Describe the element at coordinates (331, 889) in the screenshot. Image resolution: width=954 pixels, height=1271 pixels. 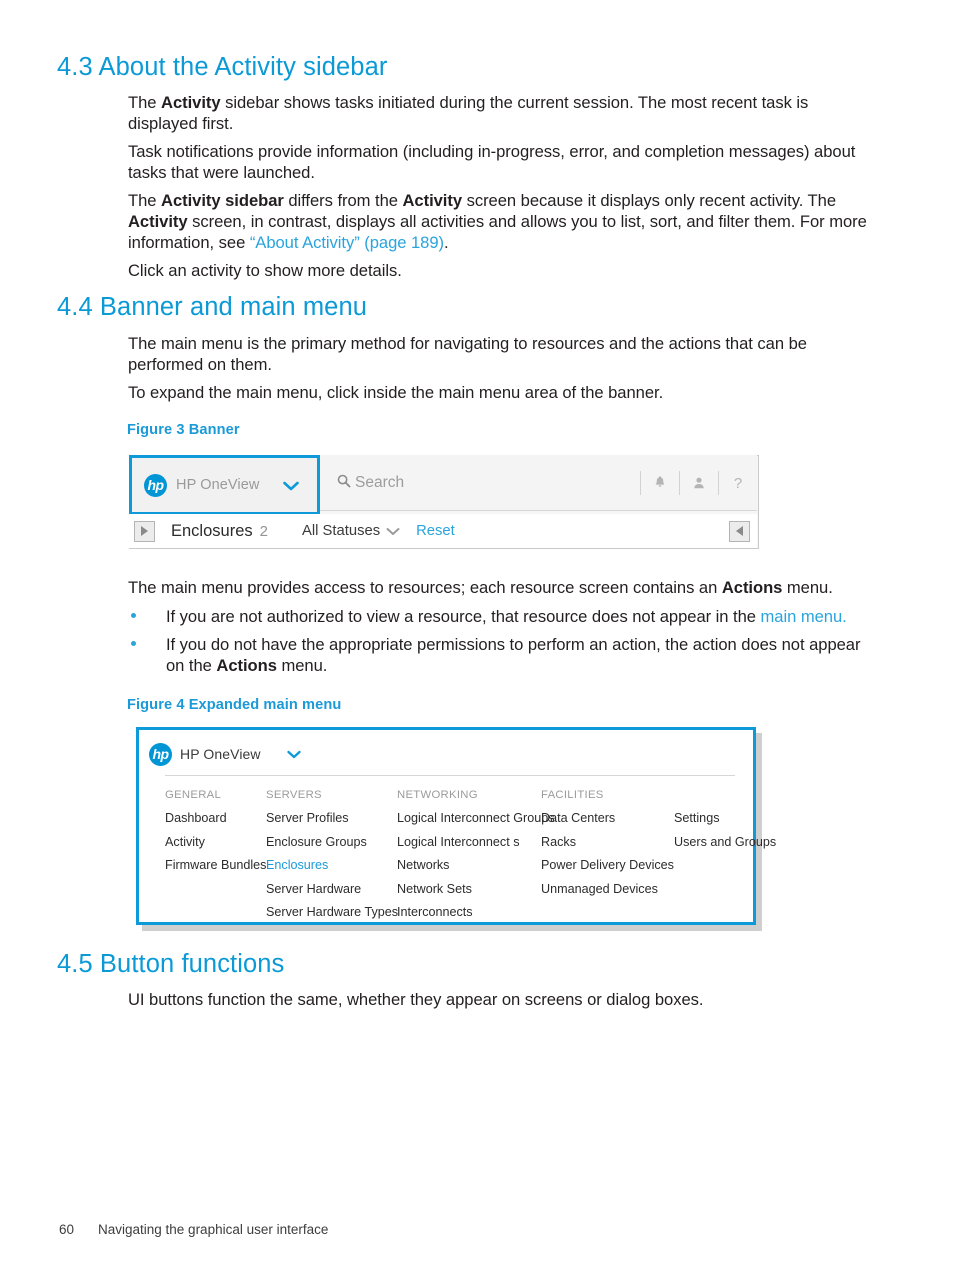
I see `menu-item-server-hardware: Server Hardware` at that location.